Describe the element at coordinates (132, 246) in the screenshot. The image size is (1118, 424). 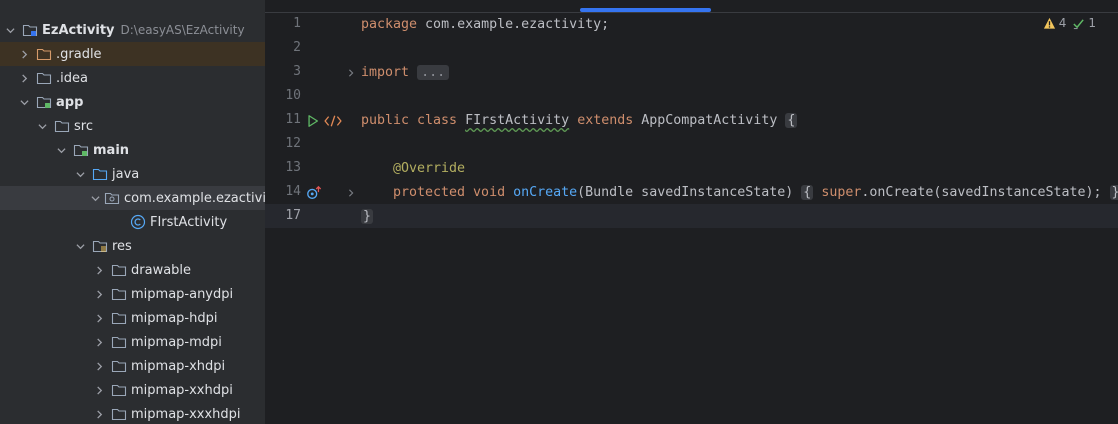
I see `tree-item-res: res` at that location.